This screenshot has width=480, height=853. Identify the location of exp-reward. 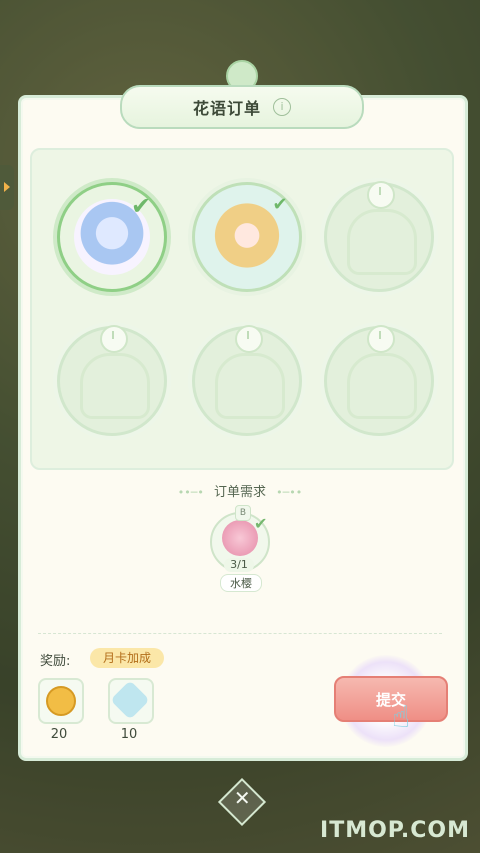
(131, 701).